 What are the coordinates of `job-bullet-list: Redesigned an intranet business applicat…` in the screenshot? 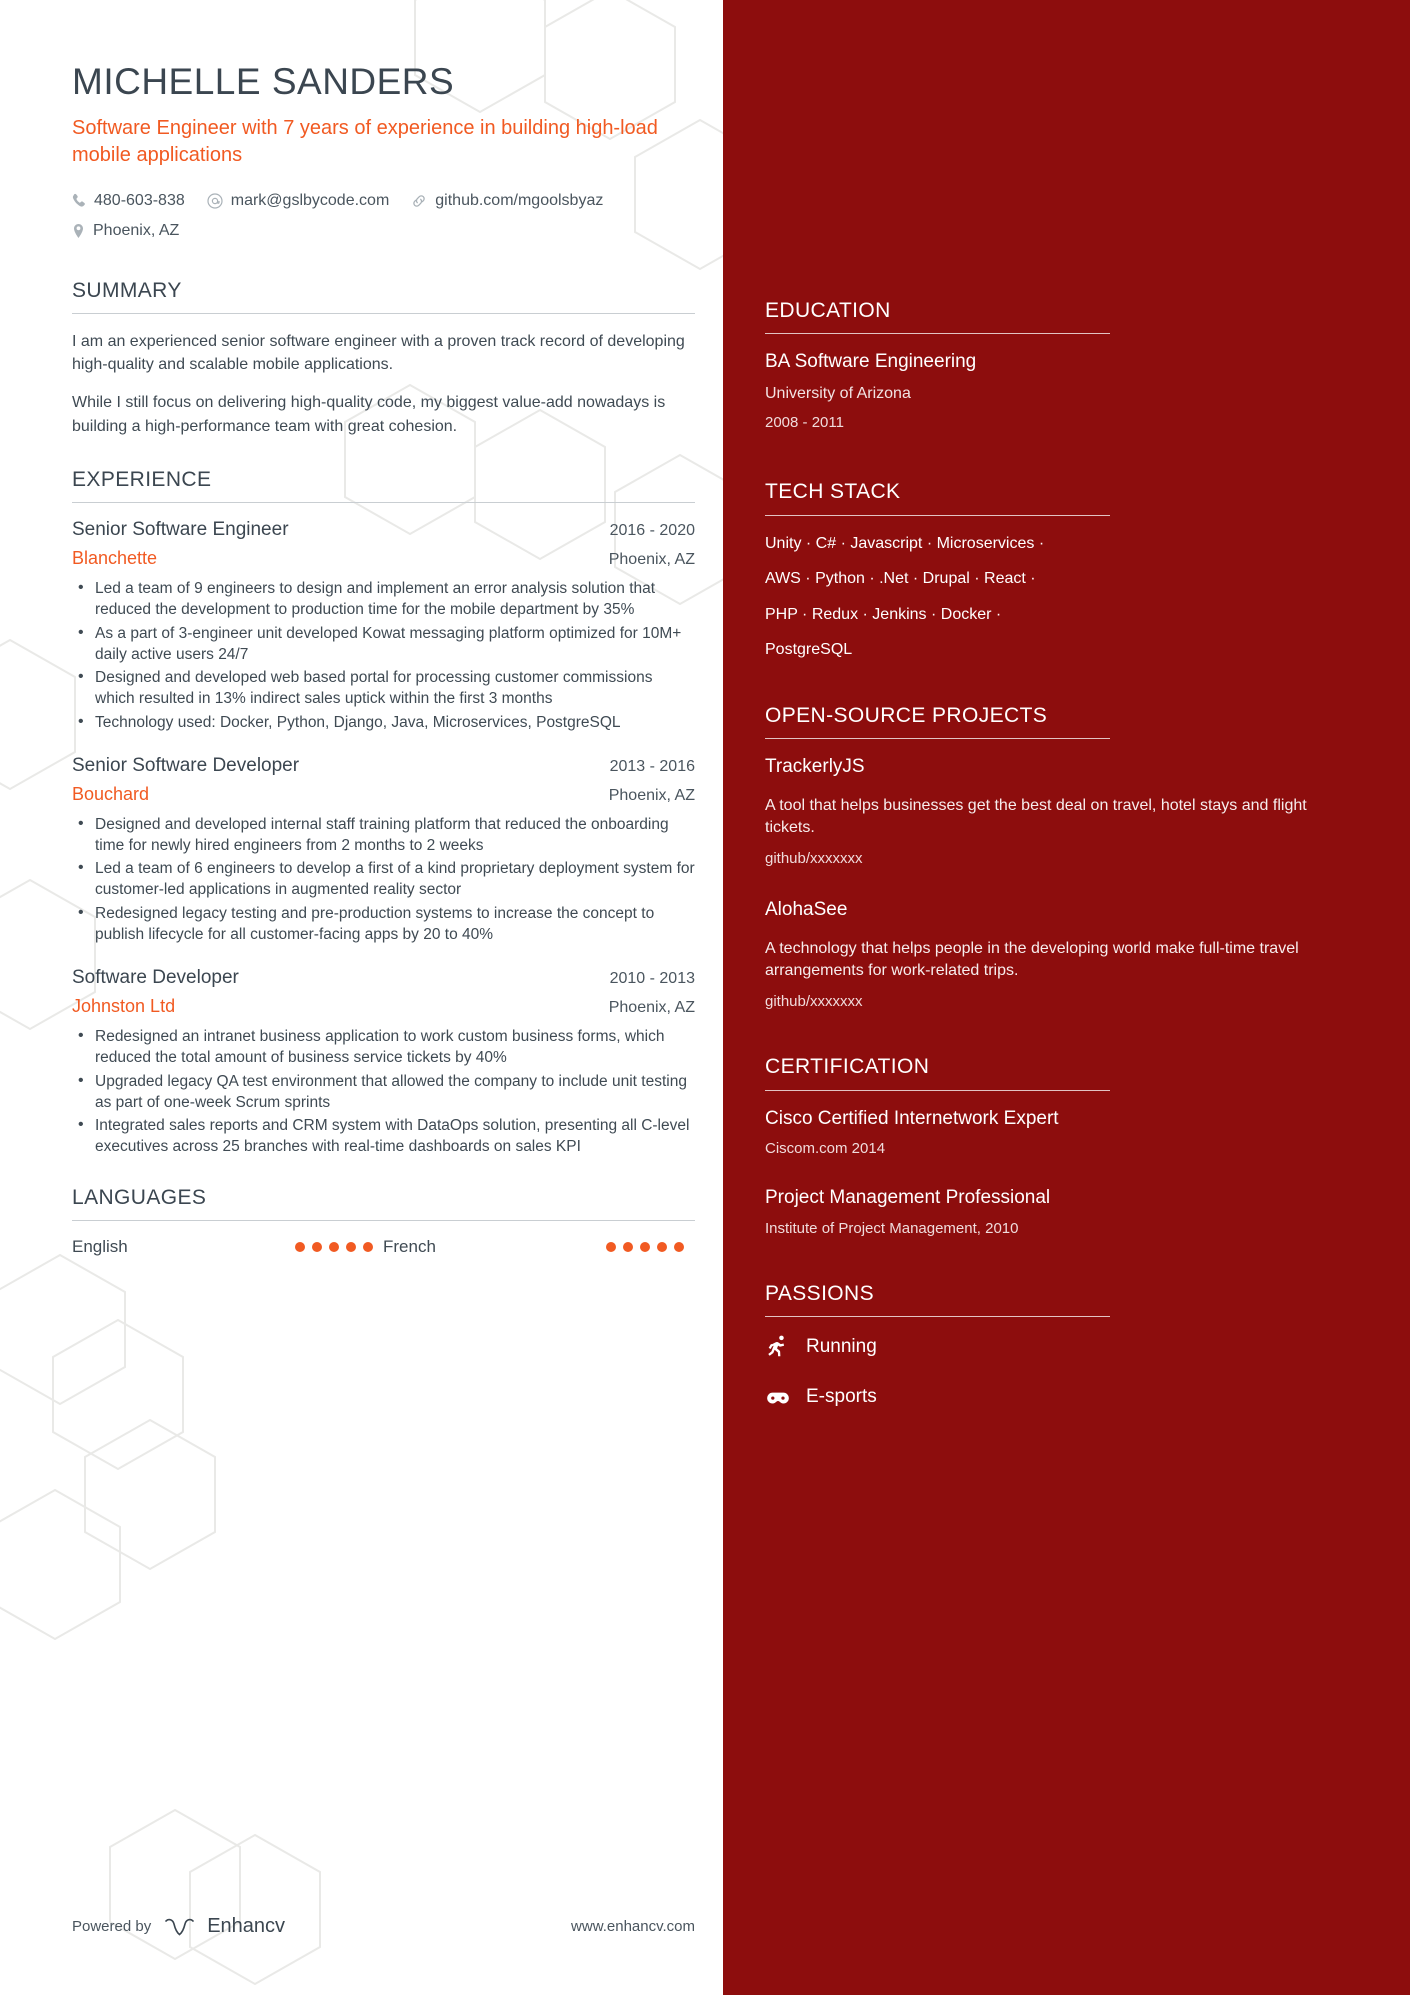 It's located at (383, 1091).